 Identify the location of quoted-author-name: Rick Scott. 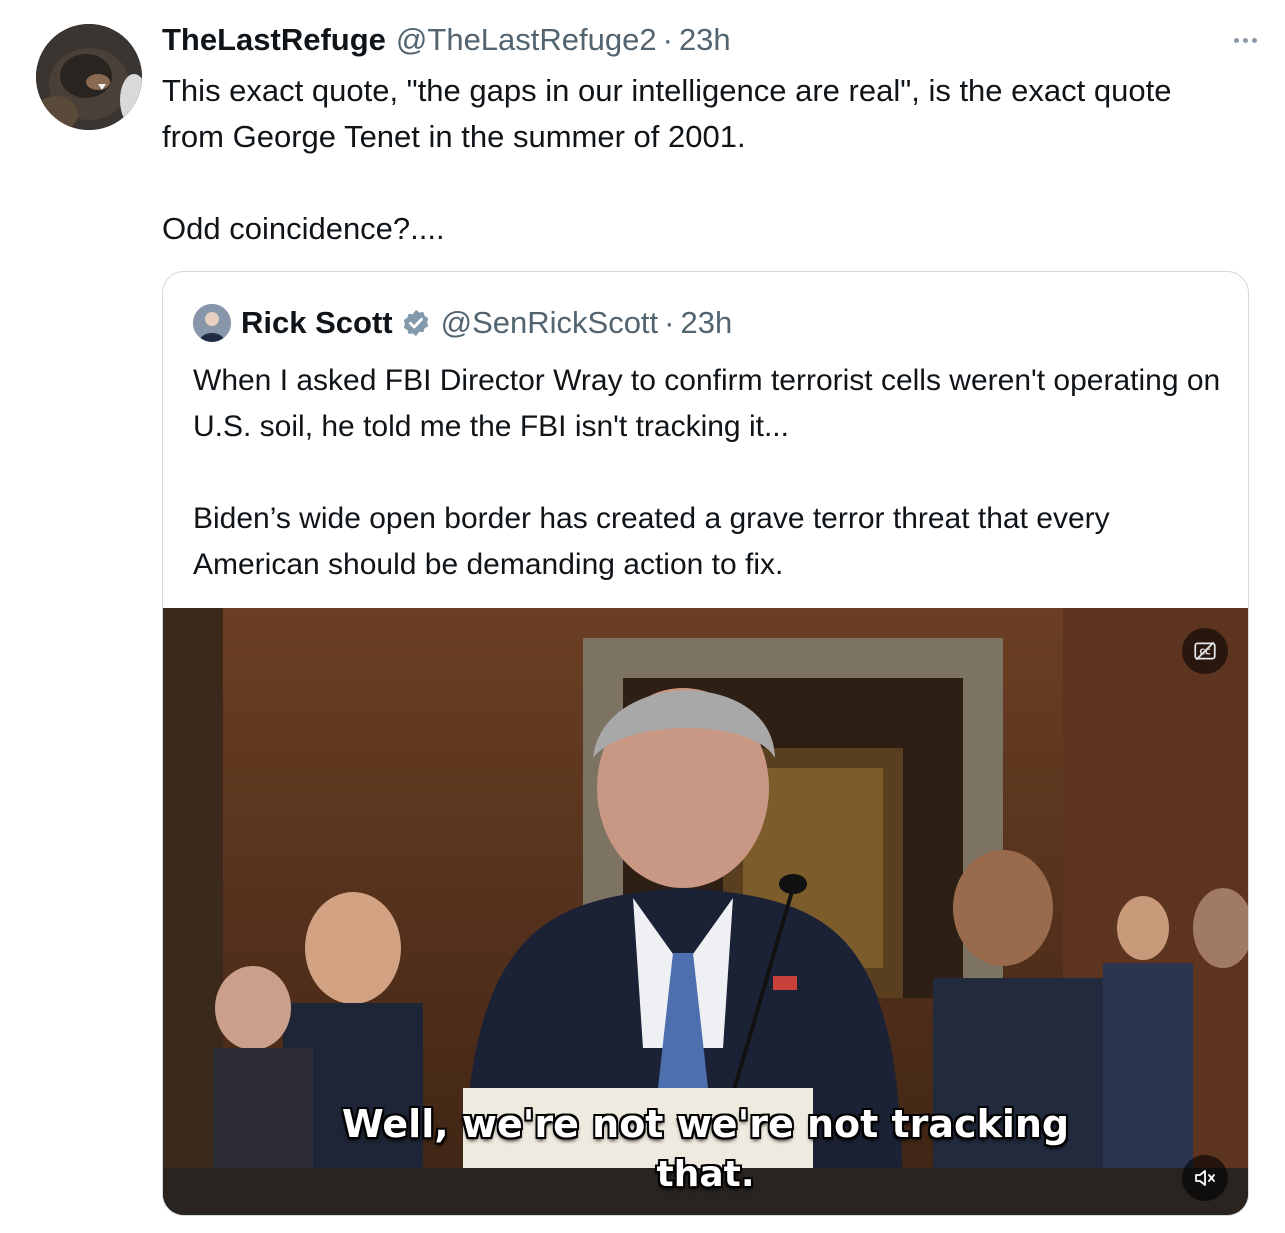
(317, 323).